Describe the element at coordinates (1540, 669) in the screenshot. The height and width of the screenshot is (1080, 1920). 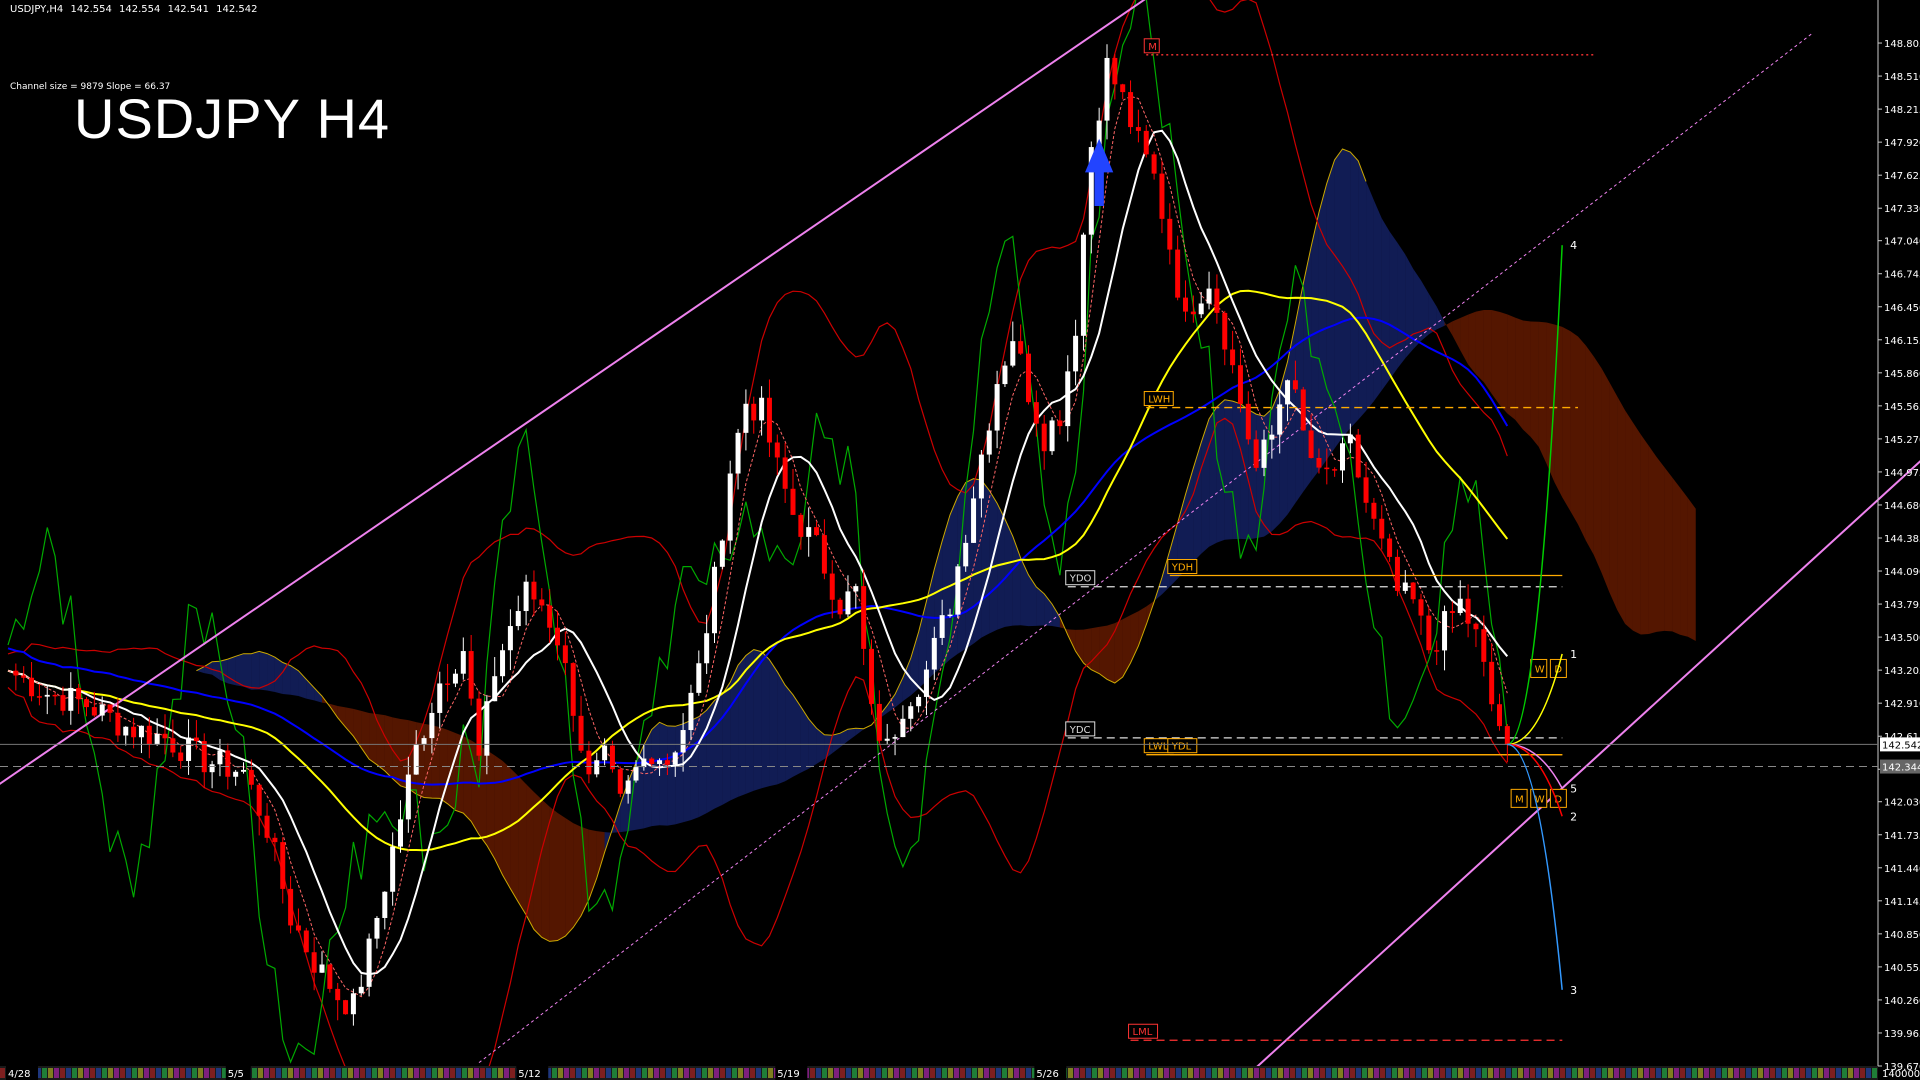
I see `box-label-w: W` at that location.